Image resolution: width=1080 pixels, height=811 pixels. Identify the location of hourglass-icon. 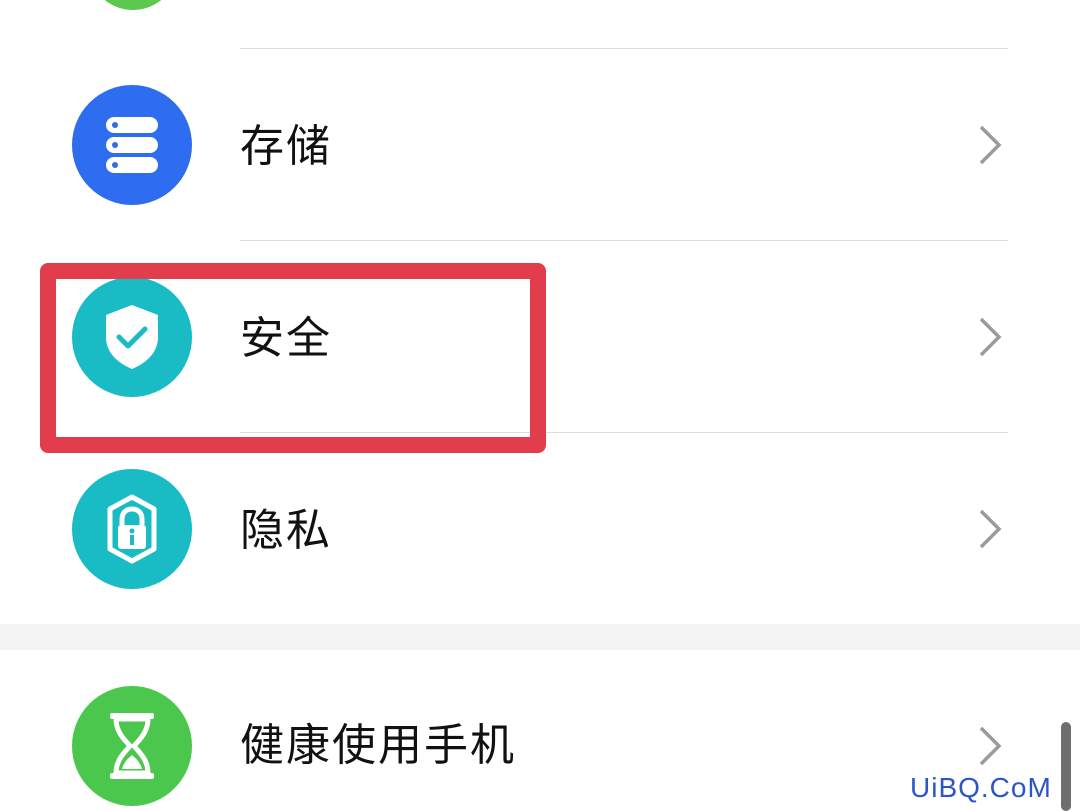
(132, 746).